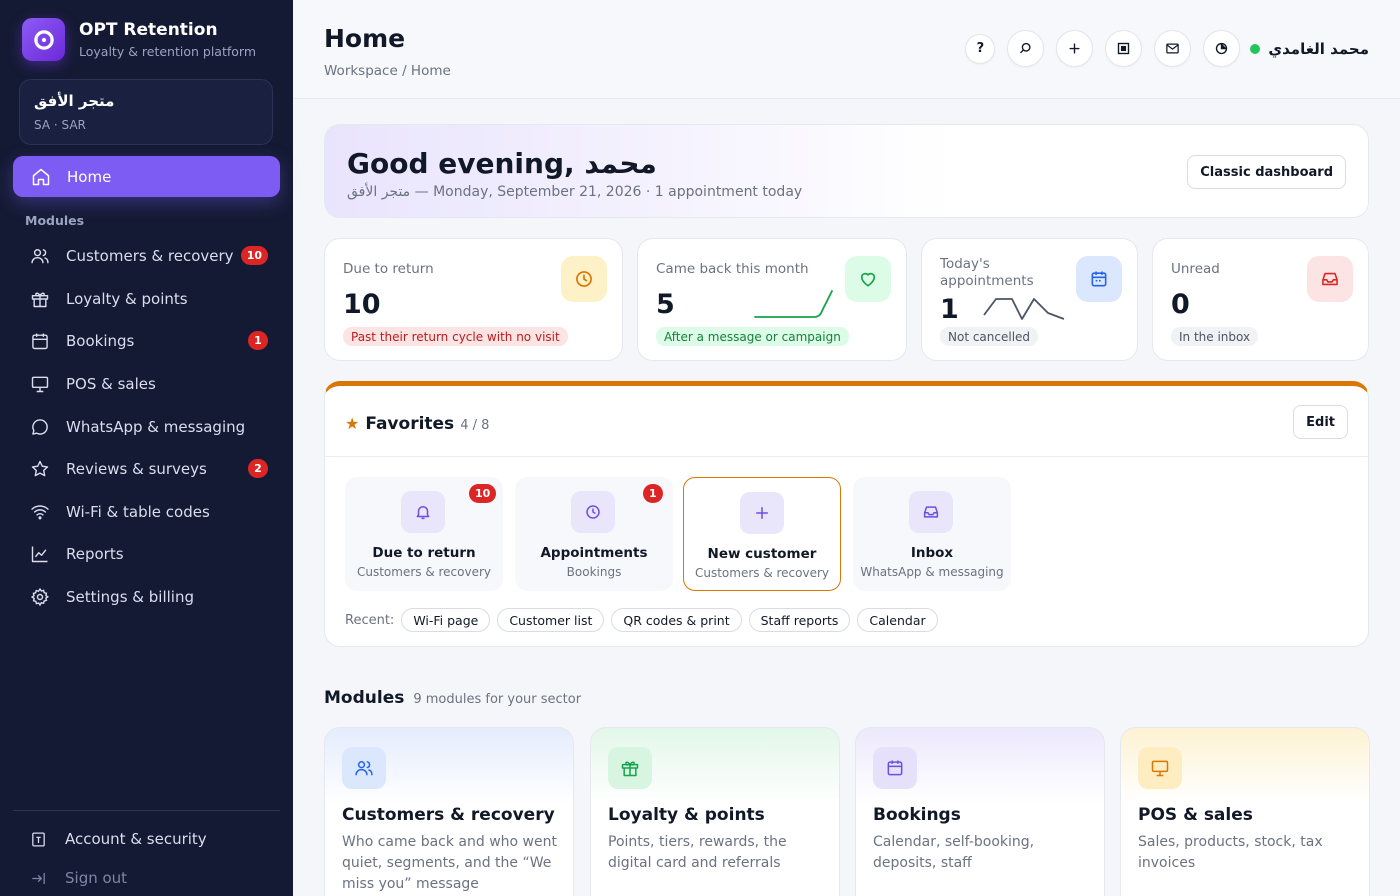 The image size is (1400, 896). Describe the element at coordinates (146, 554) in the screenshot. I see `sidebar-item-reports: Reports` at that location.